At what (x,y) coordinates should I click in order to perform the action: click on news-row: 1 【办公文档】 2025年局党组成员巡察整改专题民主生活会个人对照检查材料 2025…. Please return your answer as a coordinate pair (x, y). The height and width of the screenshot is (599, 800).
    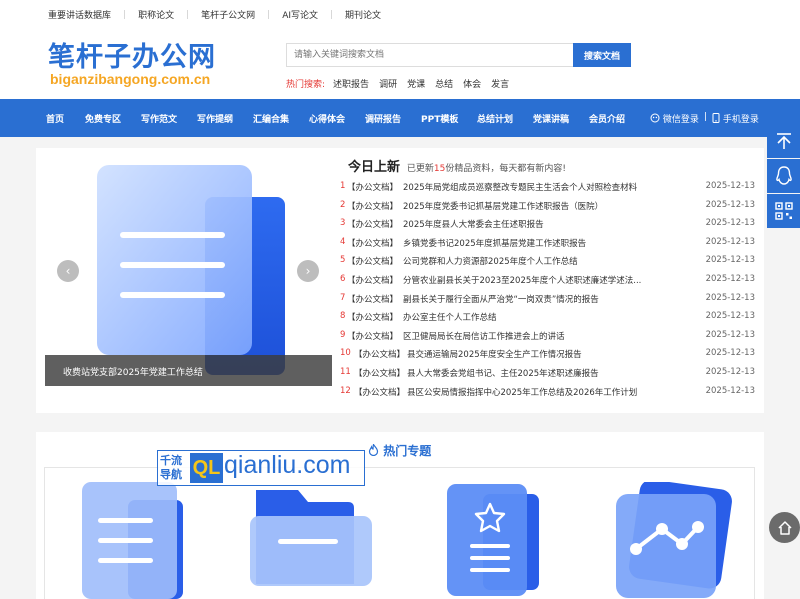
    Looking at the image, I should click on (547, 190).